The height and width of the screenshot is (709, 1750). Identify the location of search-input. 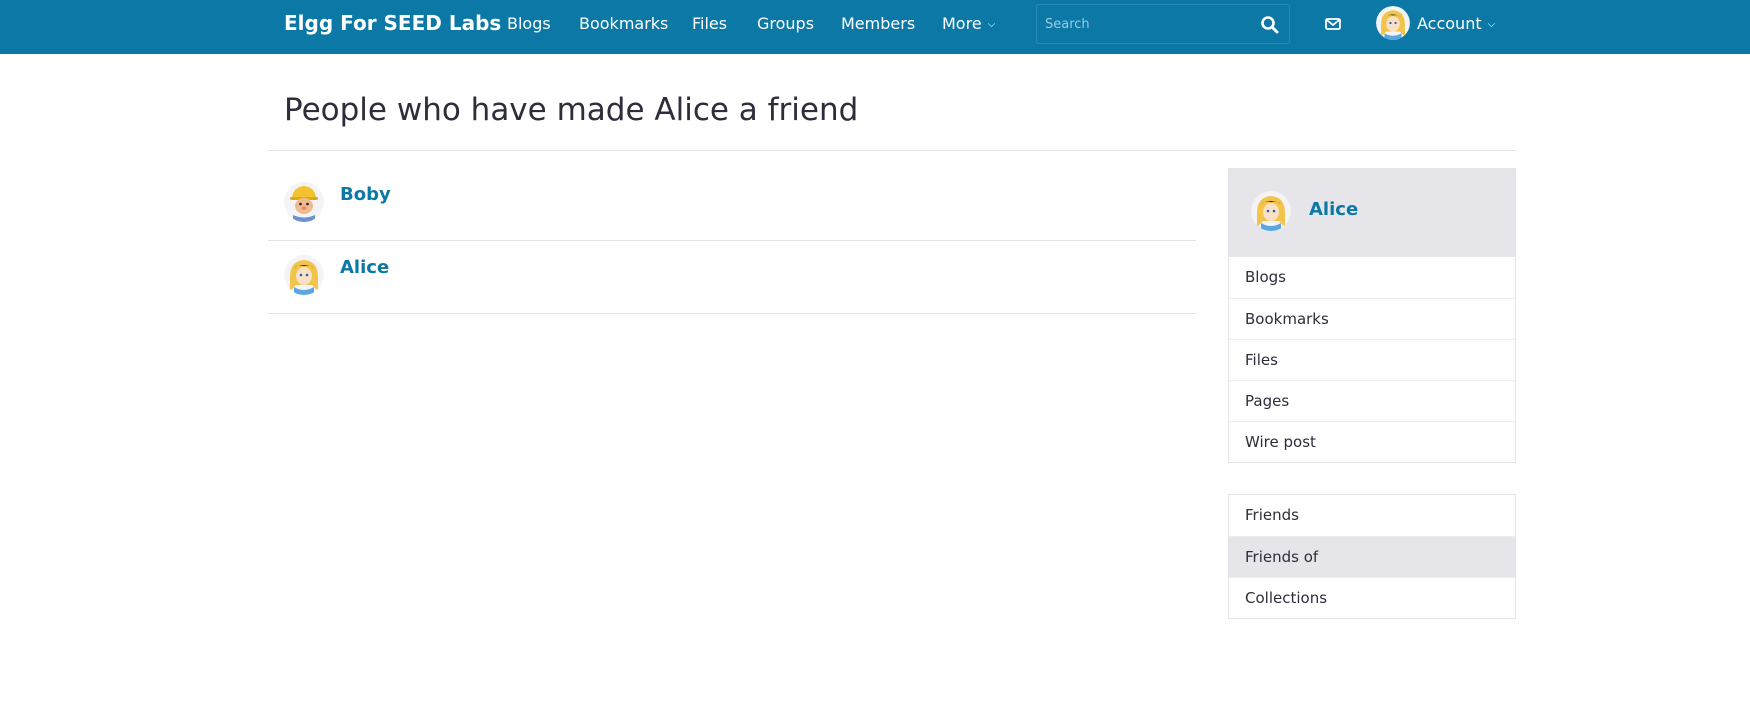
(1142, 24).